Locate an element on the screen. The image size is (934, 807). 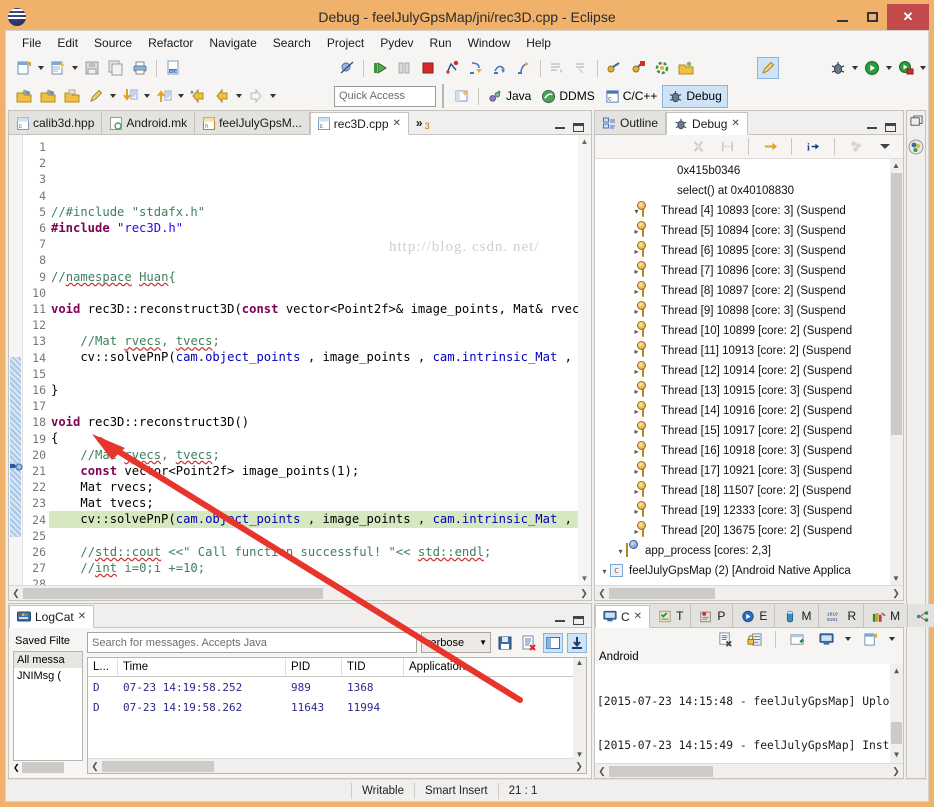
back-icon is located at coordinates (222, 96).